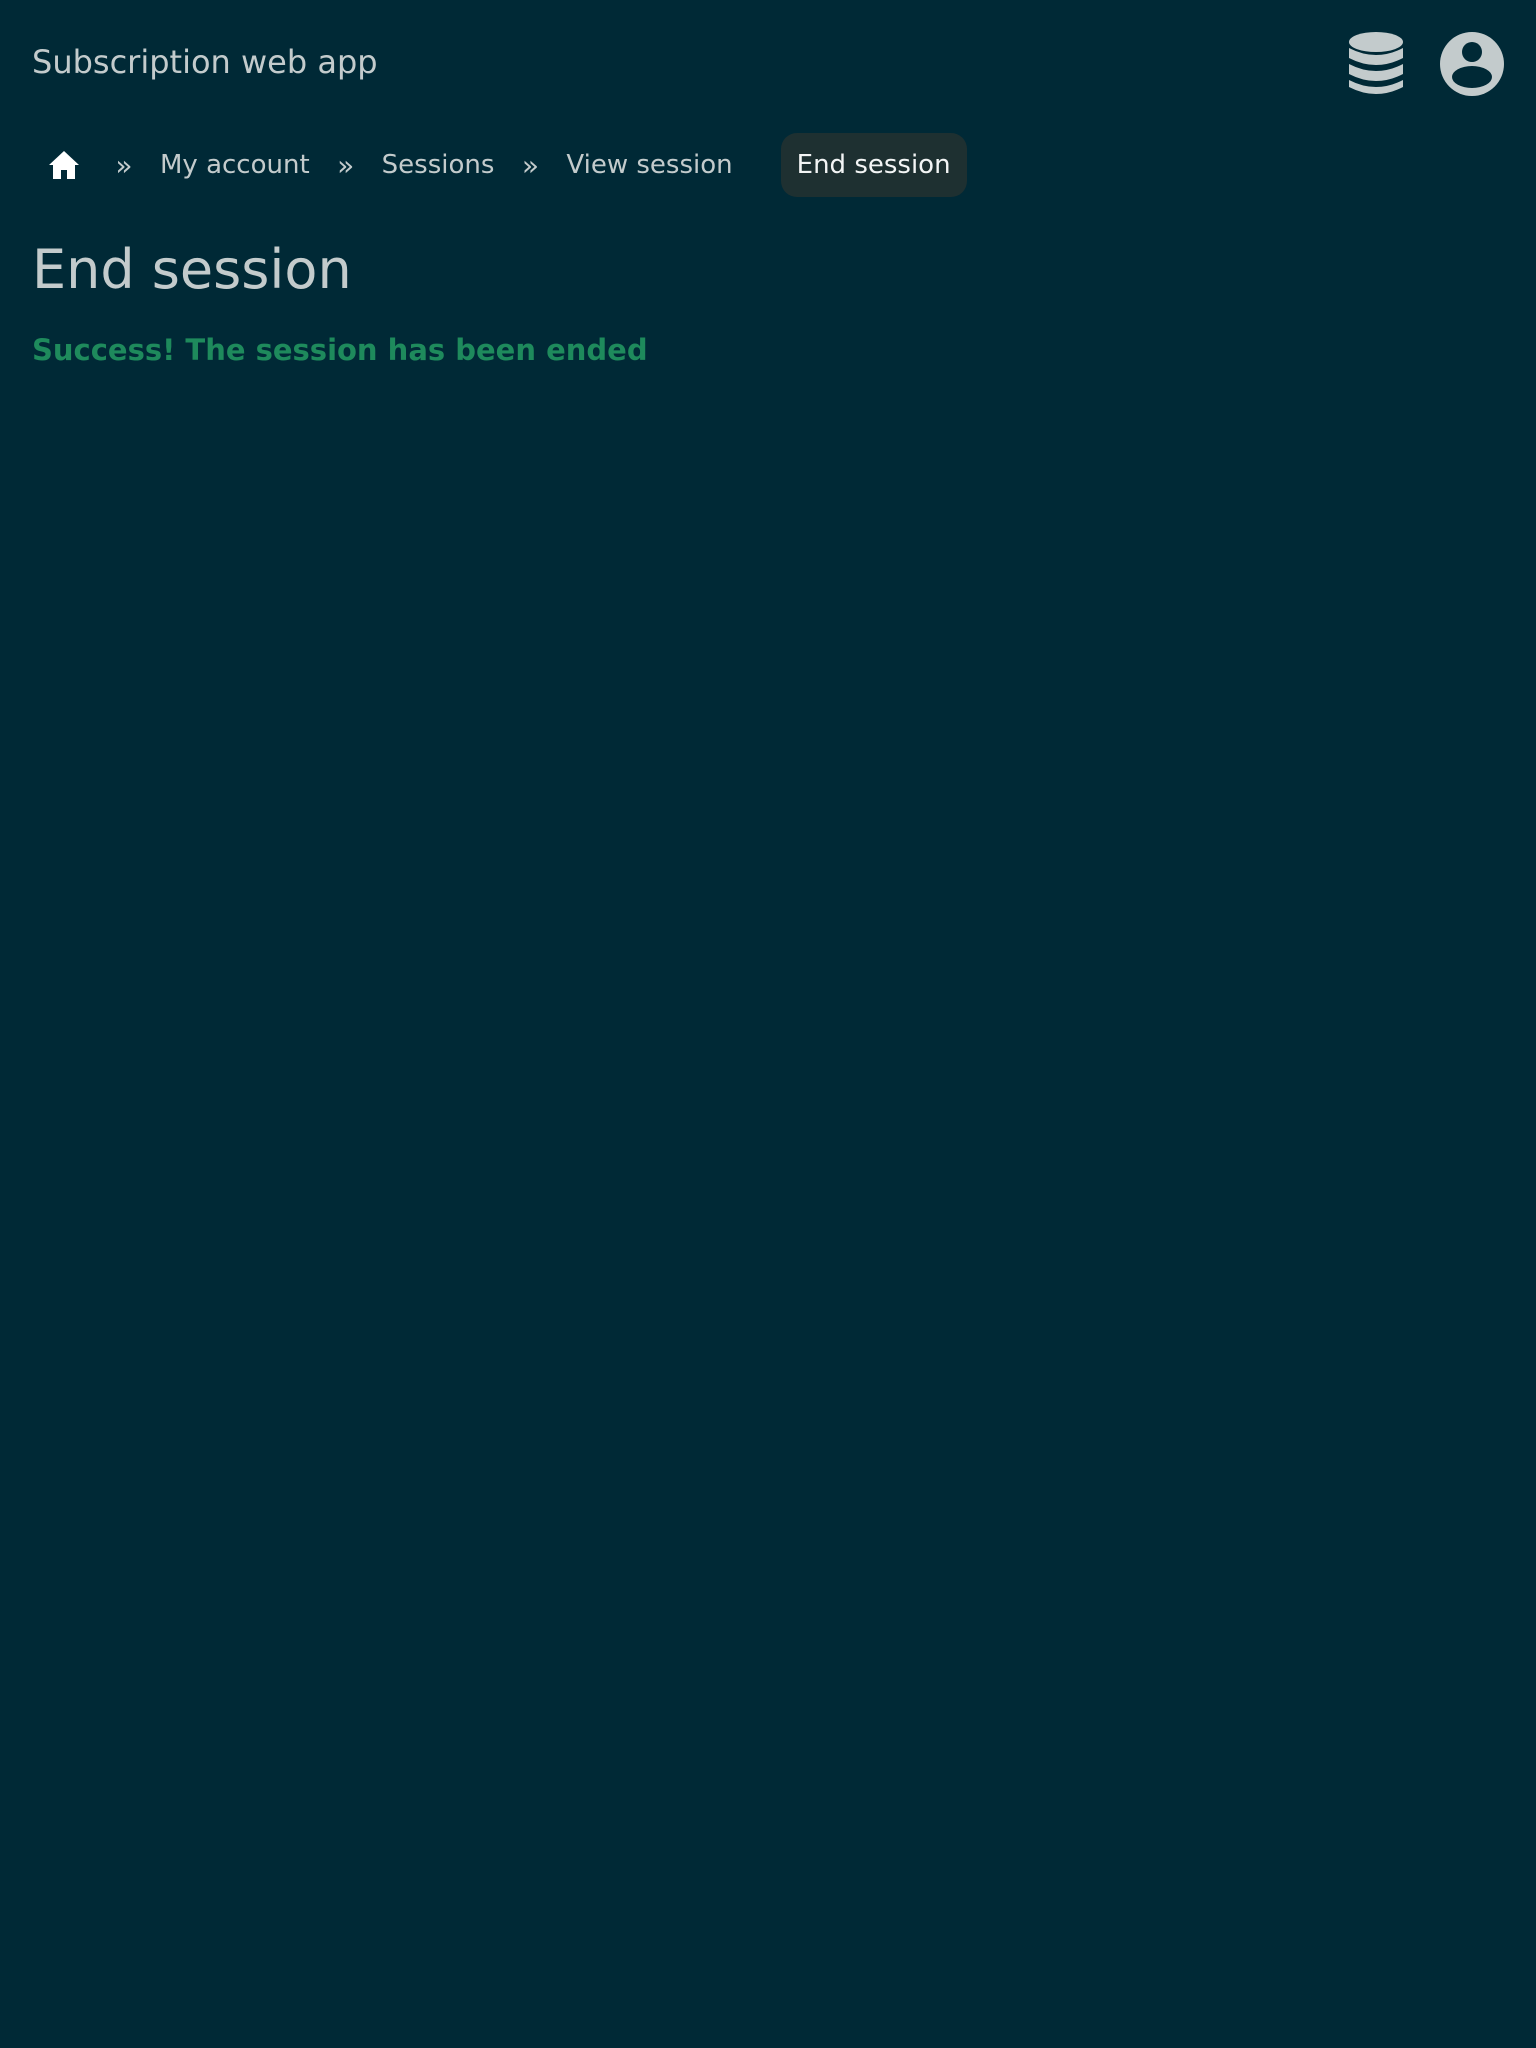  What do you see at coordinates (873, 165) in the screenshot?
I see `breadcrumb-end-session: End session` at bounding box center [873, 165].